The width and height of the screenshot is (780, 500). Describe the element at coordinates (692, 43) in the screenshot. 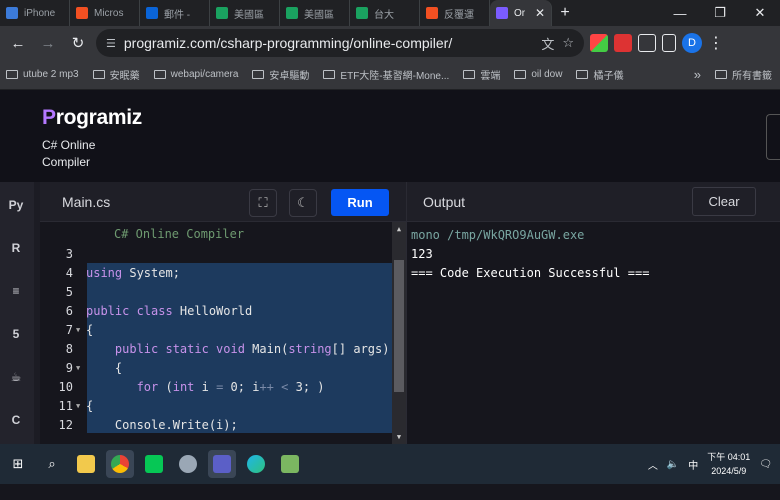

I see `profile-avatar: D` at that location.